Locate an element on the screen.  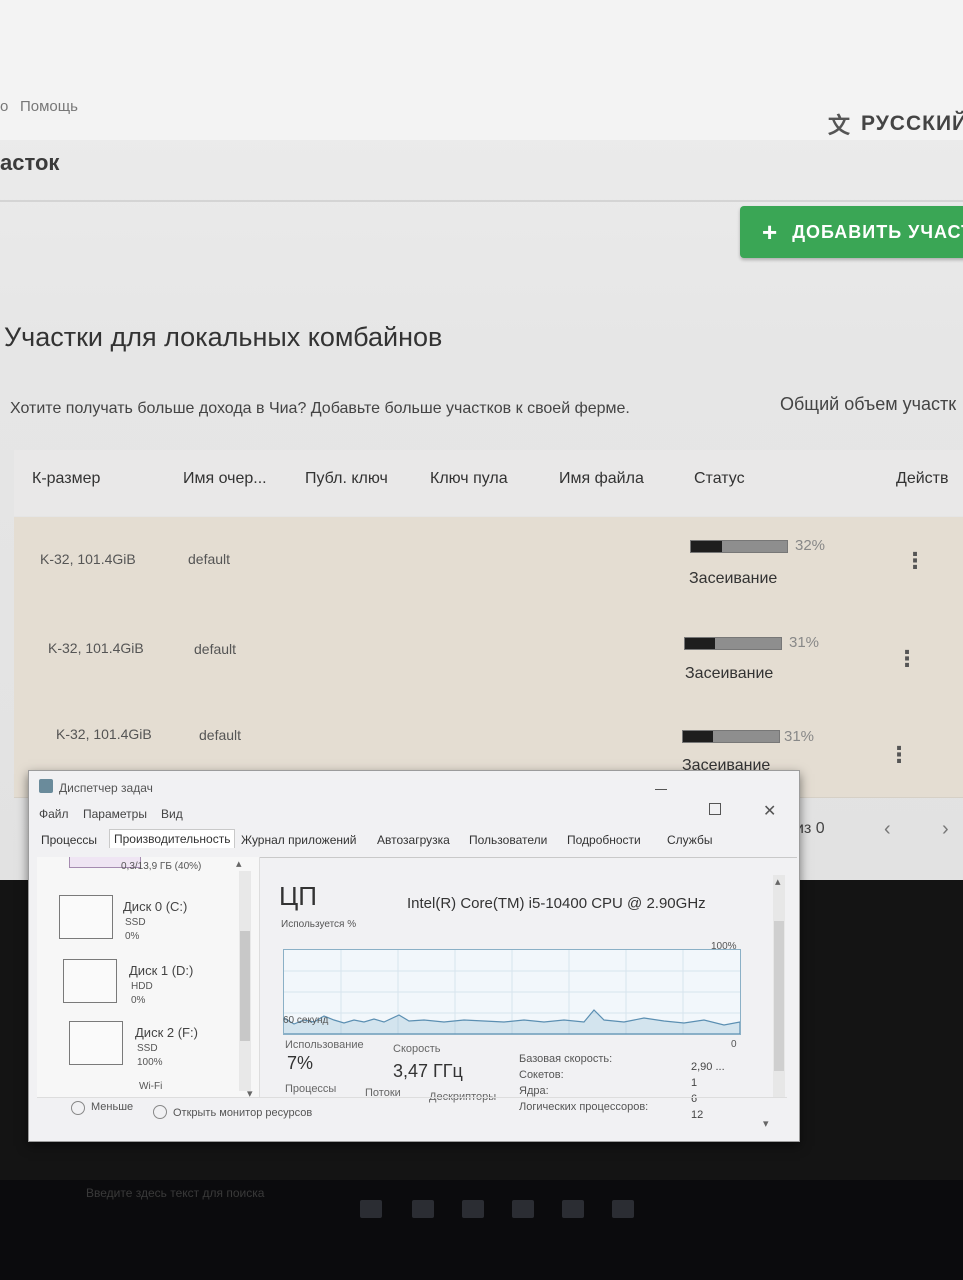
graph-min-label: 0 is located at coordinates (734, 1044).